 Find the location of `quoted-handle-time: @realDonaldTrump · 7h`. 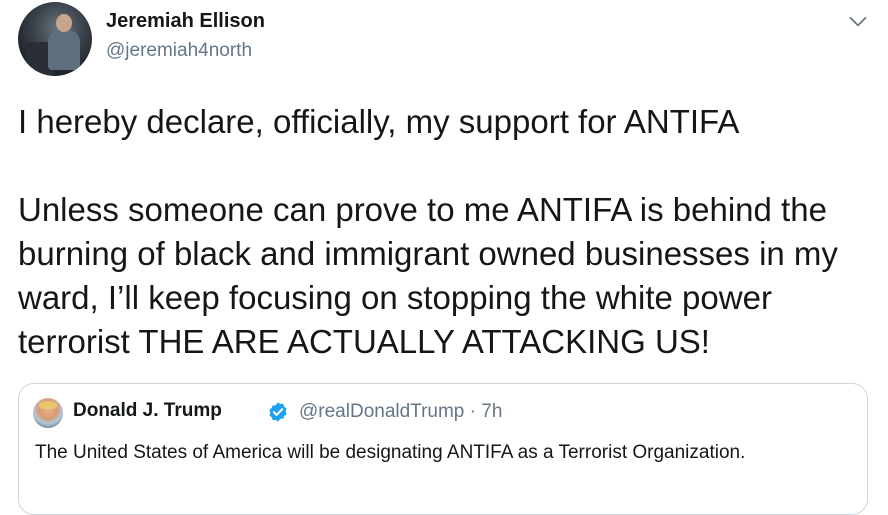

quoted-handle-time: @realDonaldTrump · 7h is located at coordinates (401, 411).